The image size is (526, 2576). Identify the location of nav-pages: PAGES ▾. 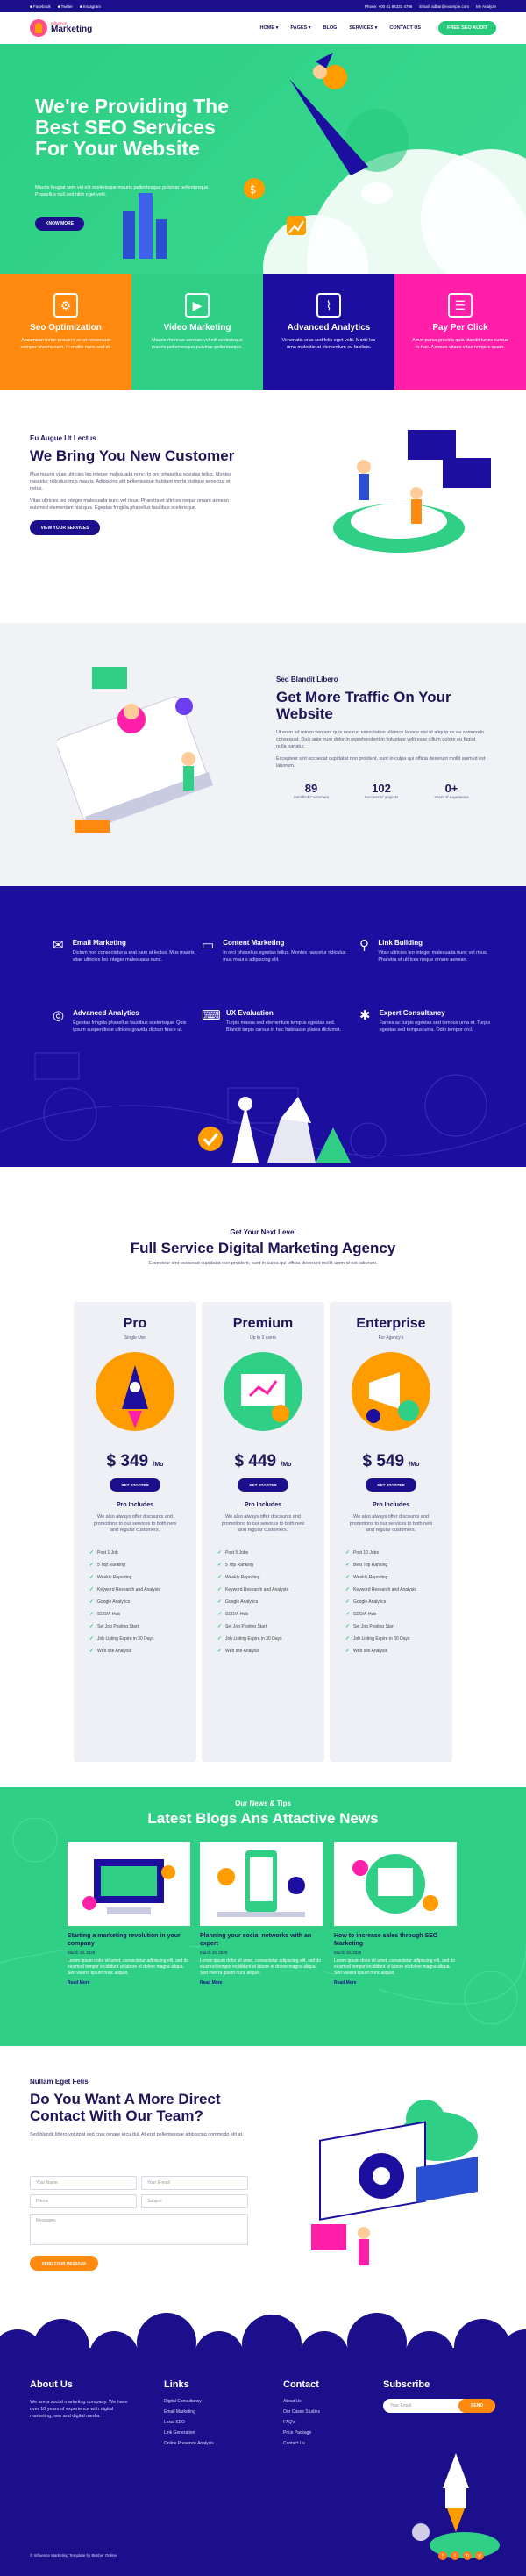
(300, 28).